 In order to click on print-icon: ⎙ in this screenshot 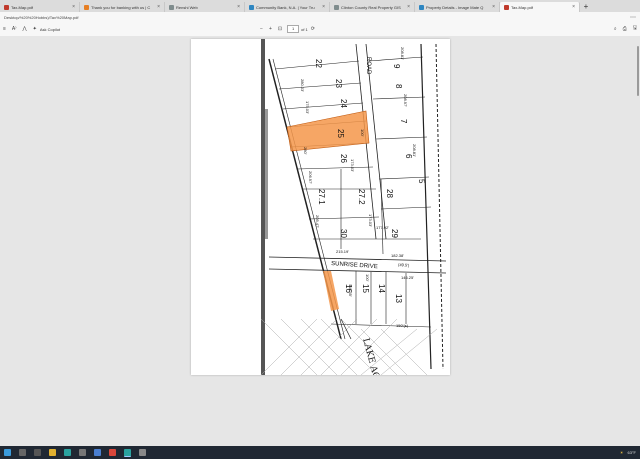, I will do `click(625, 29)`.